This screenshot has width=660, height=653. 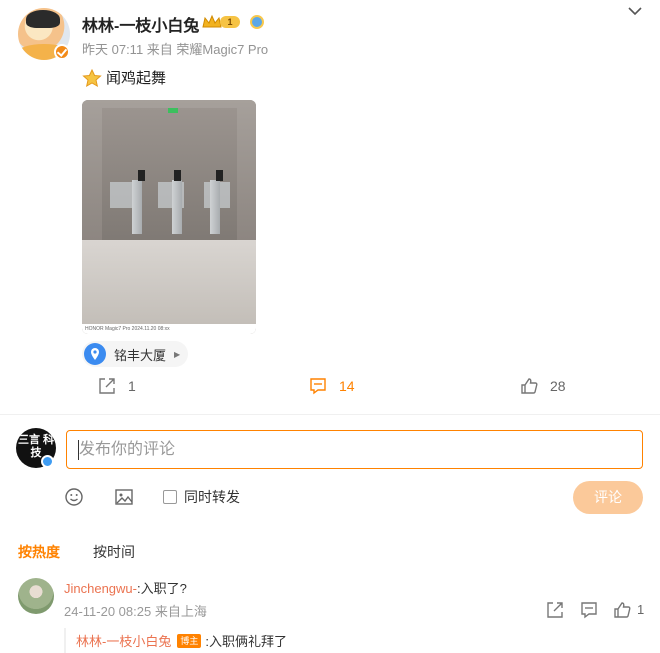 I want to click on comment-button: 14, so click(x=332, y=386).